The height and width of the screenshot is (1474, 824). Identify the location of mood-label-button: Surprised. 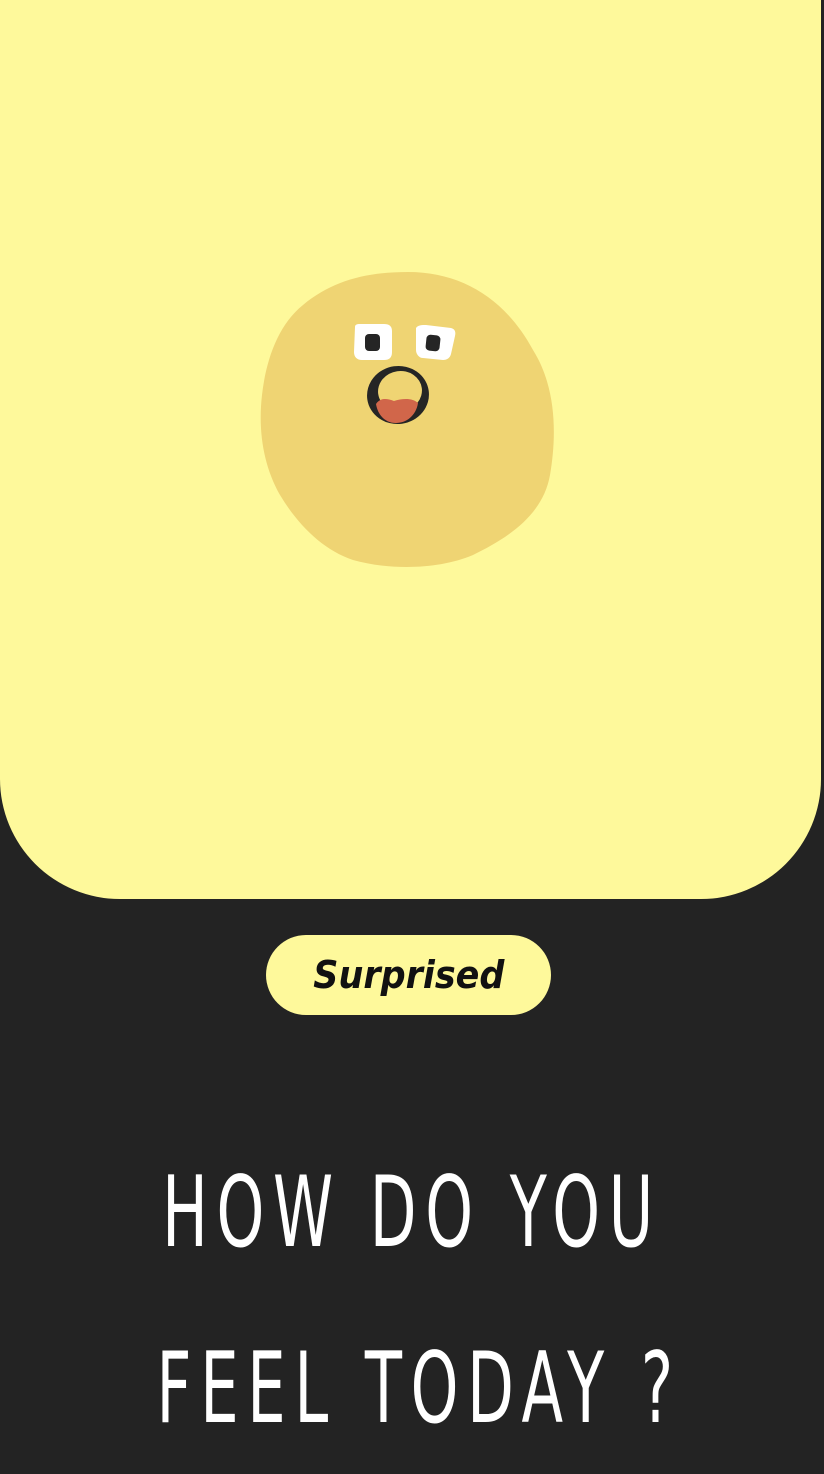
(408, 975).